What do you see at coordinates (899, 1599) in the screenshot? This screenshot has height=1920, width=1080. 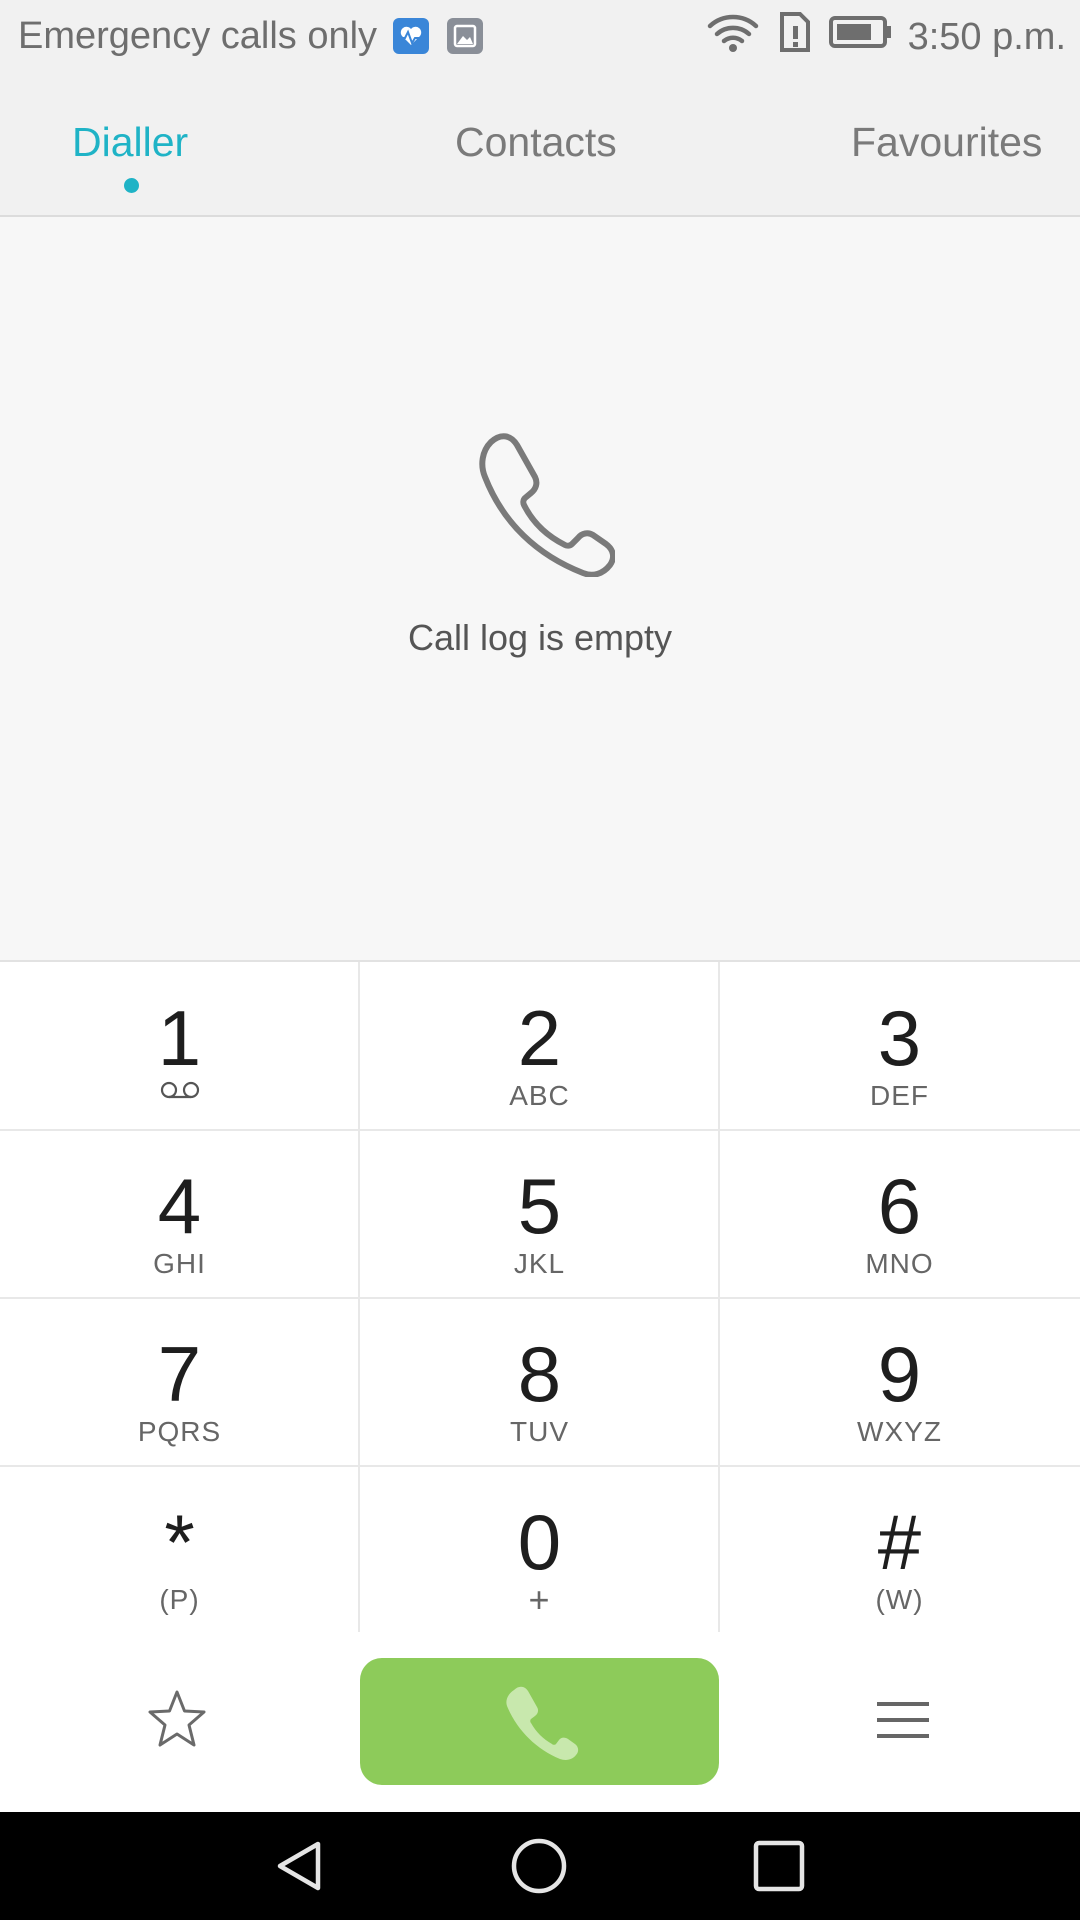 I see `key-letters: (W)` at bounding box center [899, 1599].